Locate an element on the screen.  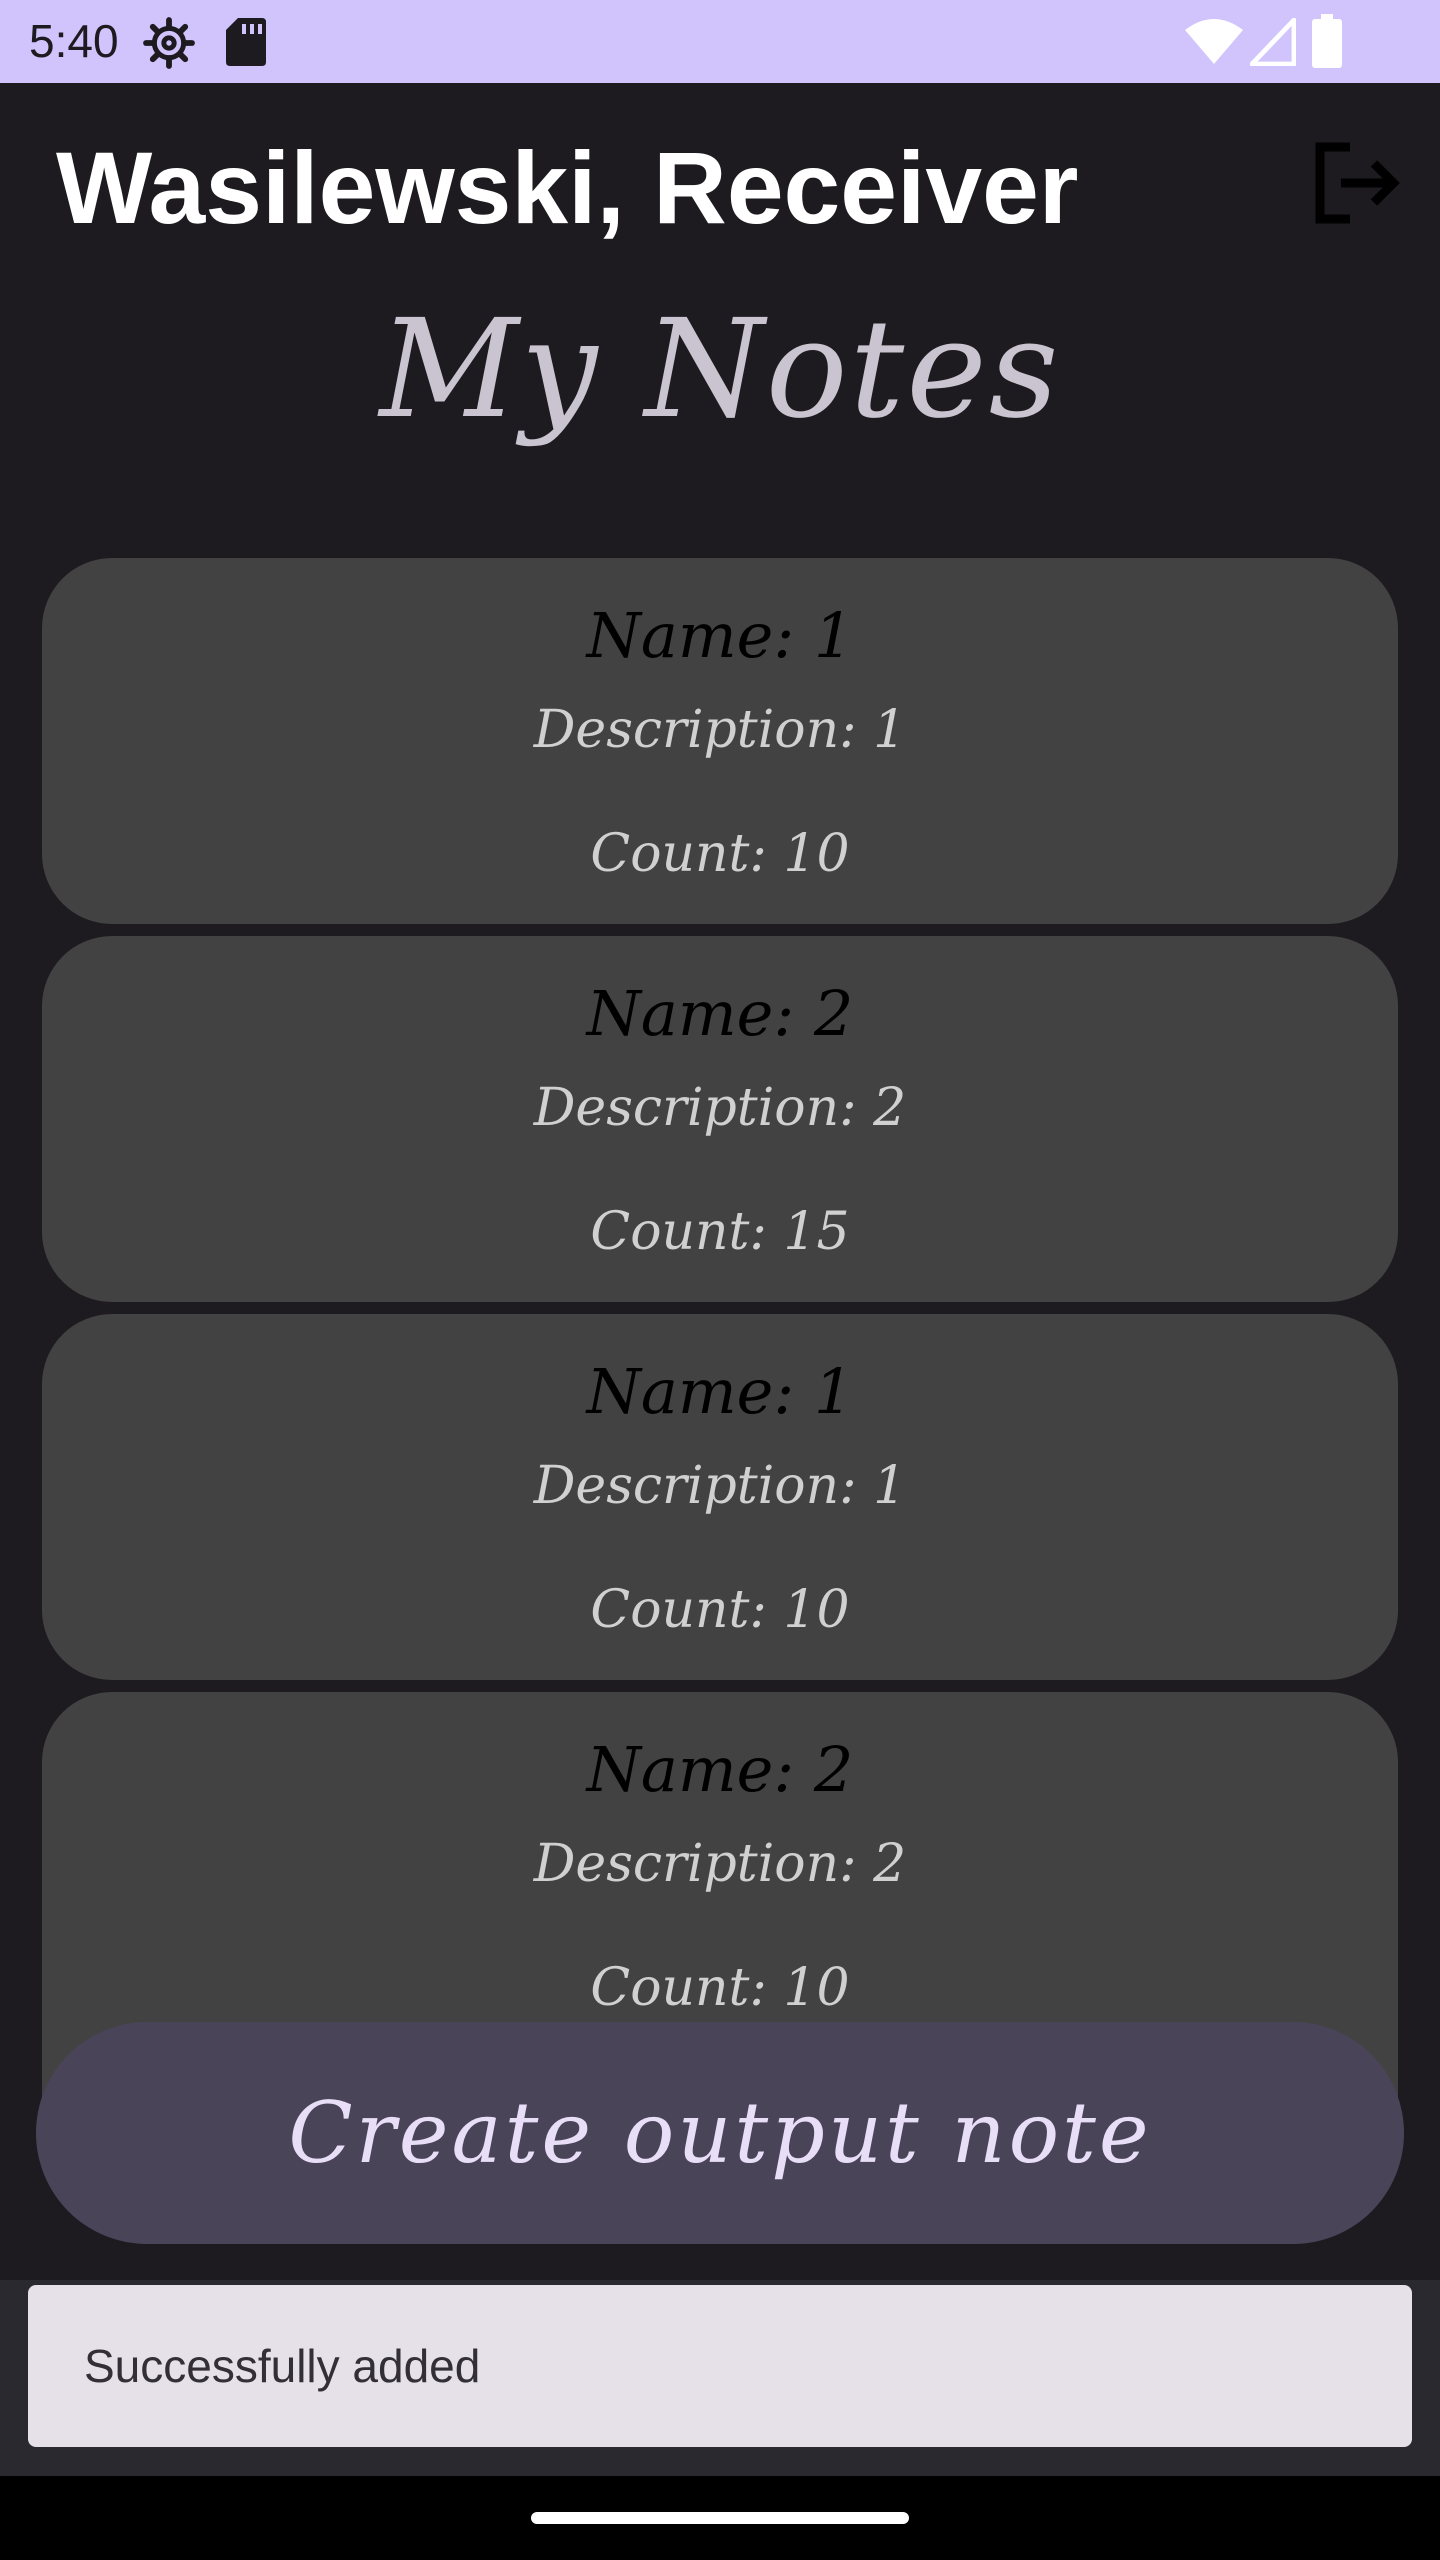
note-card: Name: 2 Description: 2 Count: 15 is located at coordinates (720, 1119).